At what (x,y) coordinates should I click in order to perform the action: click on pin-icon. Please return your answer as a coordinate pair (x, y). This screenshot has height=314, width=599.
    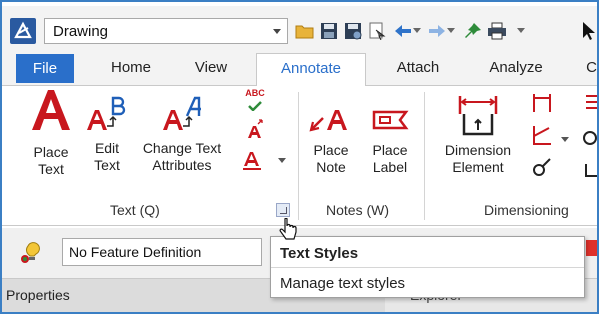
    Looking at the image, I should click on (473, 31).